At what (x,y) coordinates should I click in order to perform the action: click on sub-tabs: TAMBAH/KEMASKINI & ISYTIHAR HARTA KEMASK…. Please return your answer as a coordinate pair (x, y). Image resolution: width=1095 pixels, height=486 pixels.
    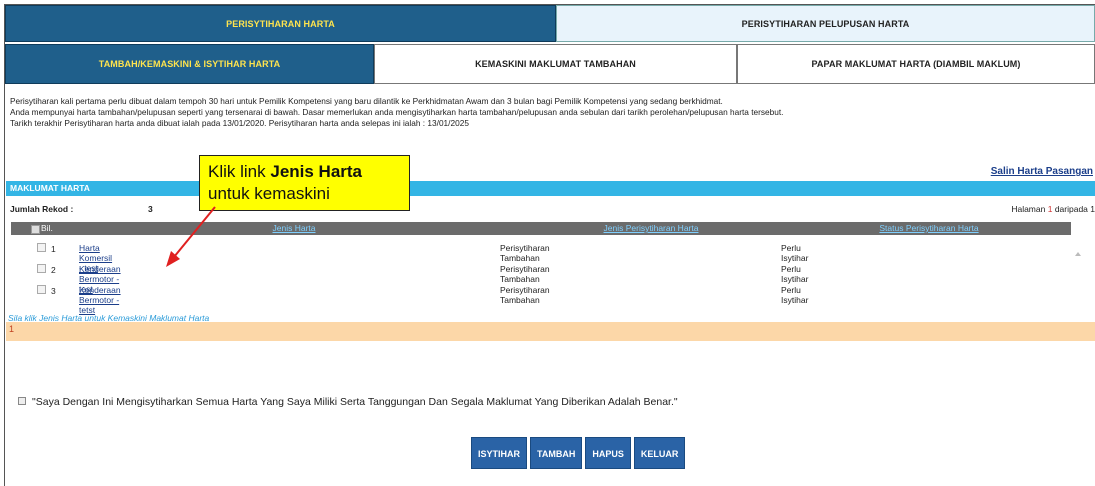
    Looking at the image, I should click on (550, 64).